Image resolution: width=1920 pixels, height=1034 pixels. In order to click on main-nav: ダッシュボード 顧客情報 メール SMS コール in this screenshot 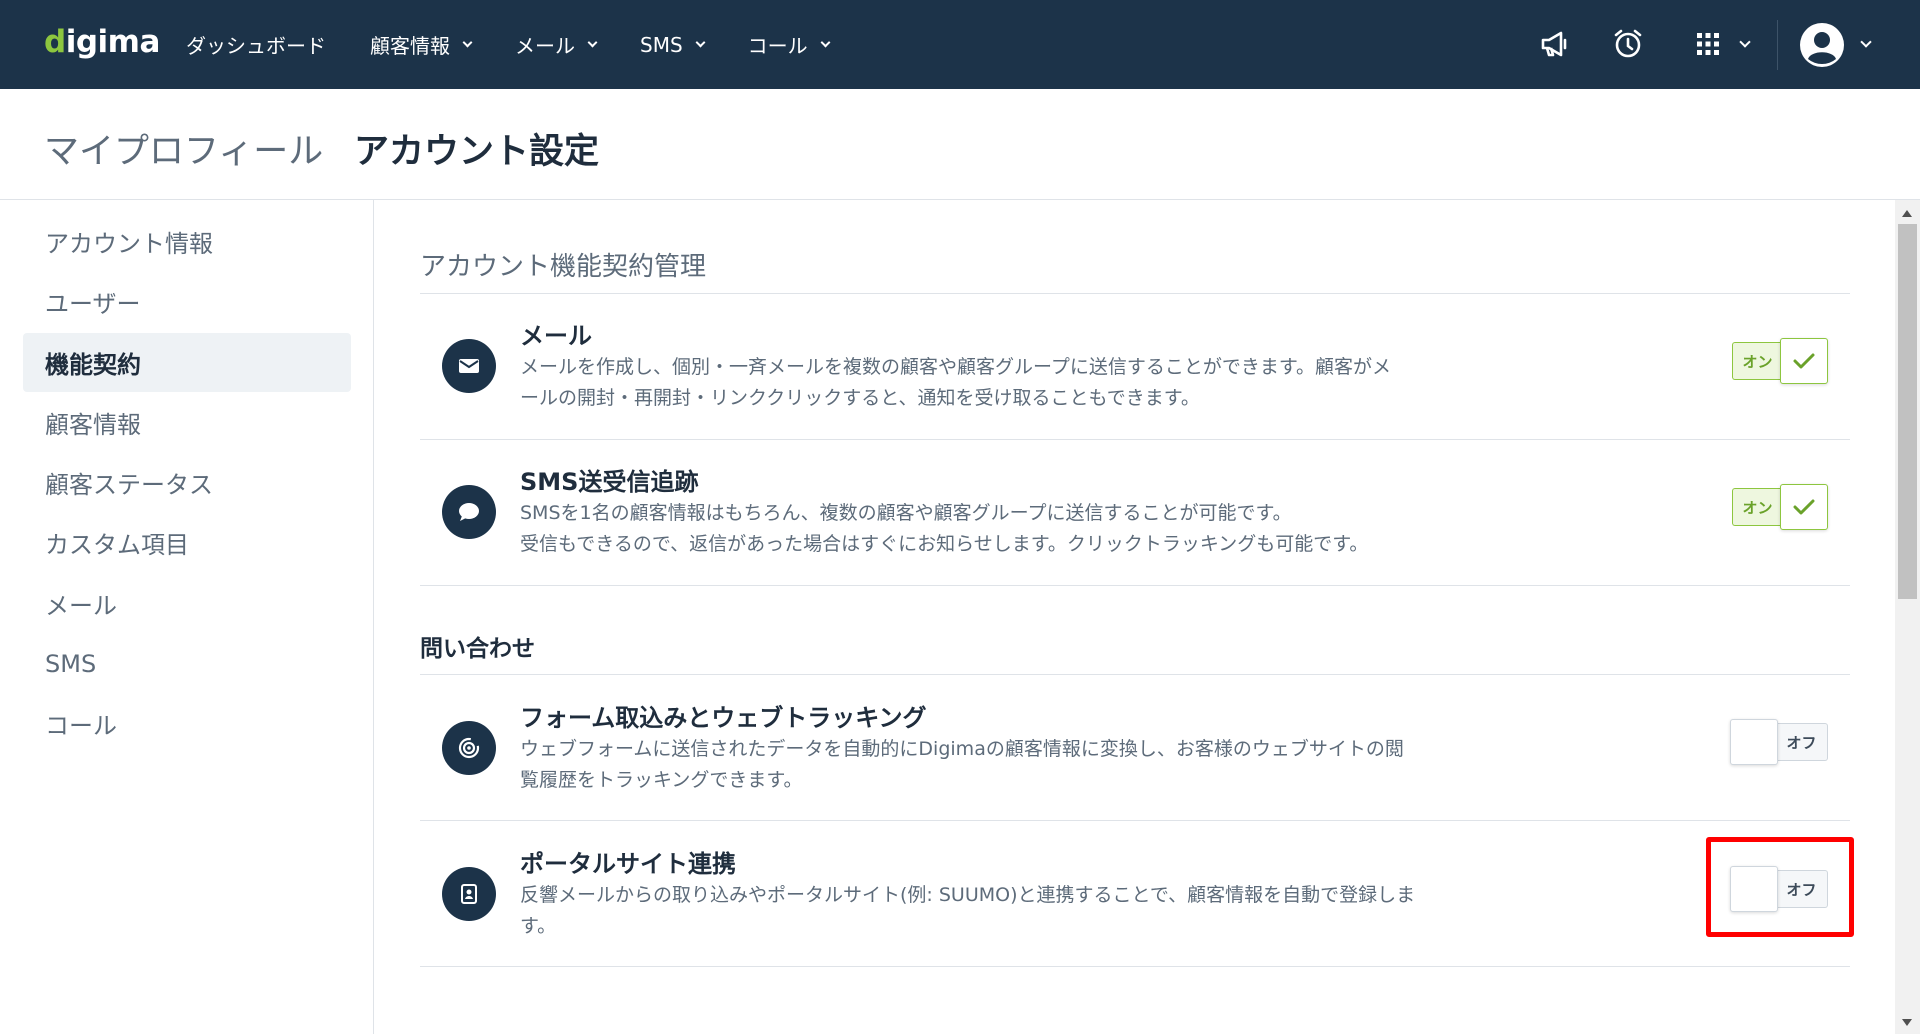, I will do `click(529, 44)`.